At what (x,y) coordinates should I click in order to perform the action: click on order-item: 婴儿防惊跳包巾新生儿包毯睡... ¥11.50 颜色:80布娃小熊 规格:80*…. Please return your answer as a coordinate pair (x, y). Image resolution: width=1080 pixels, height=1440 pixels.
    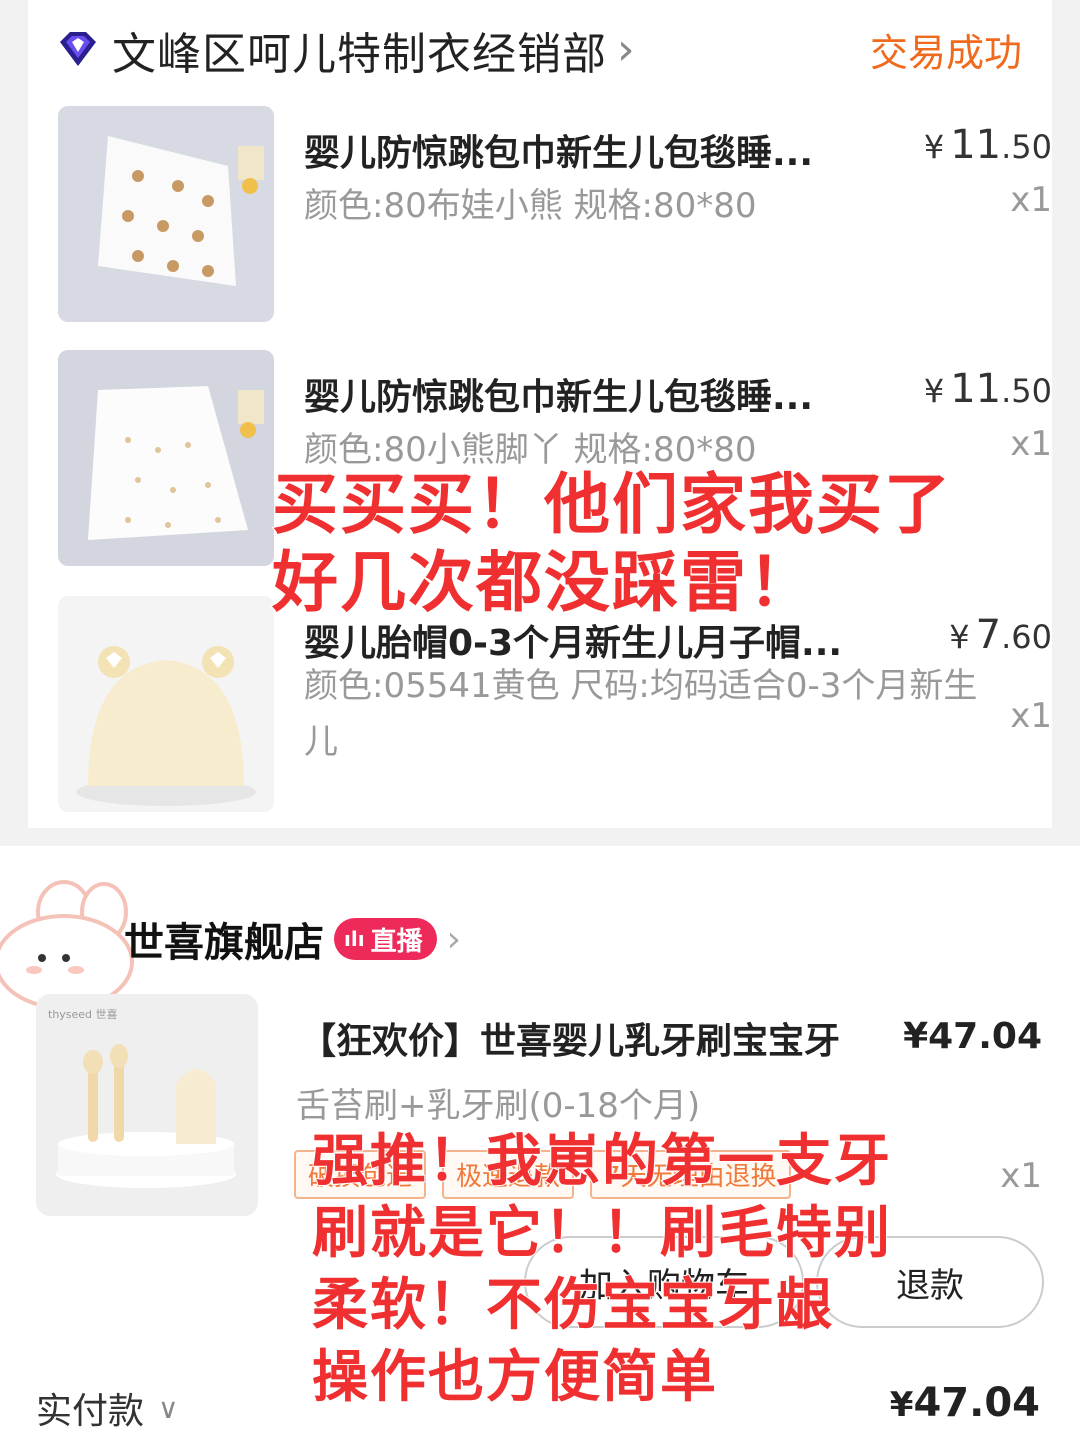
    Looking at the image, I should click on (555, 214).